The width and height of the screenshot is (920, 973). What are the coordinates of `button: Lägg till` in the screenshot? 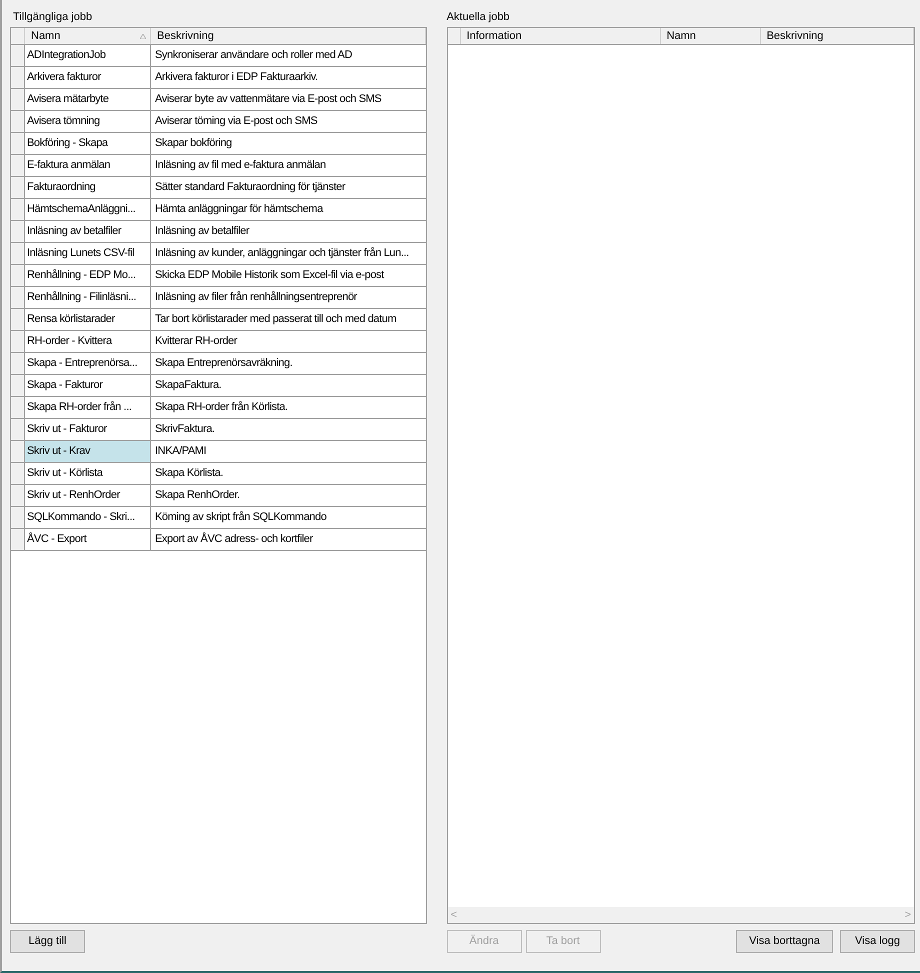 It's located at (47, 941).